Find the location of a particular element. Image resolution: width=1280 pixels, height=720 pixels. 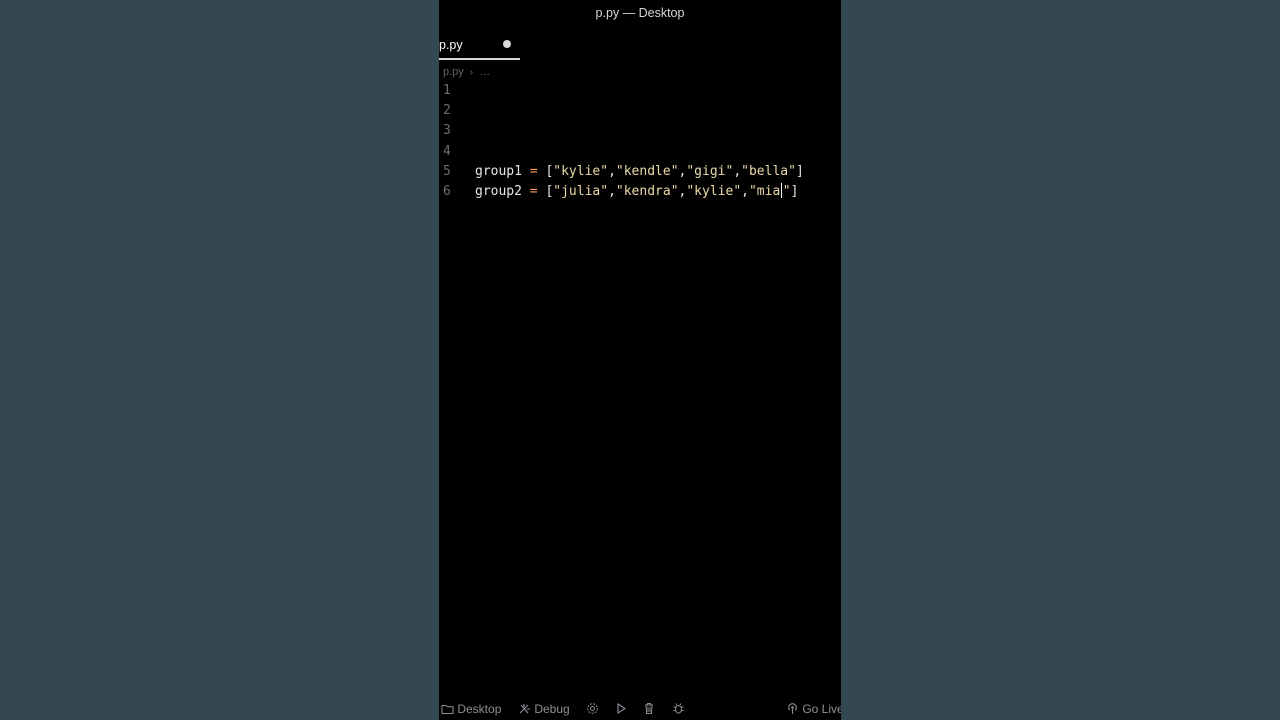

gear-button is located at coordinates (592, 709).